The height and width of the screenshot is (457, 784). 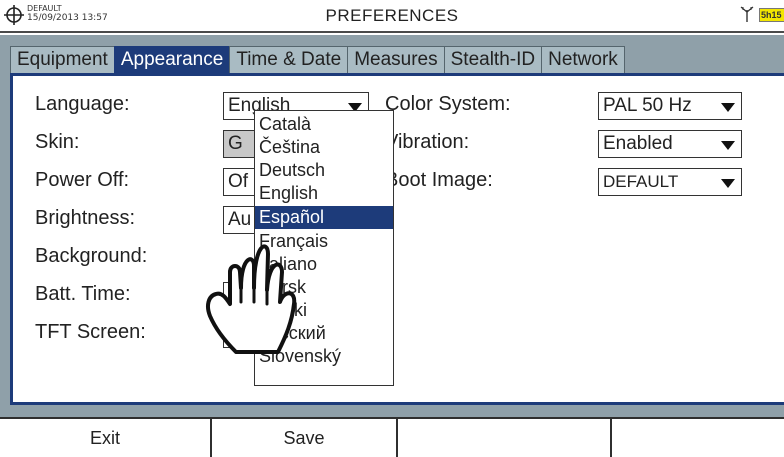 I want to click on language-option-selected: Español, so click(x=324, y=217).